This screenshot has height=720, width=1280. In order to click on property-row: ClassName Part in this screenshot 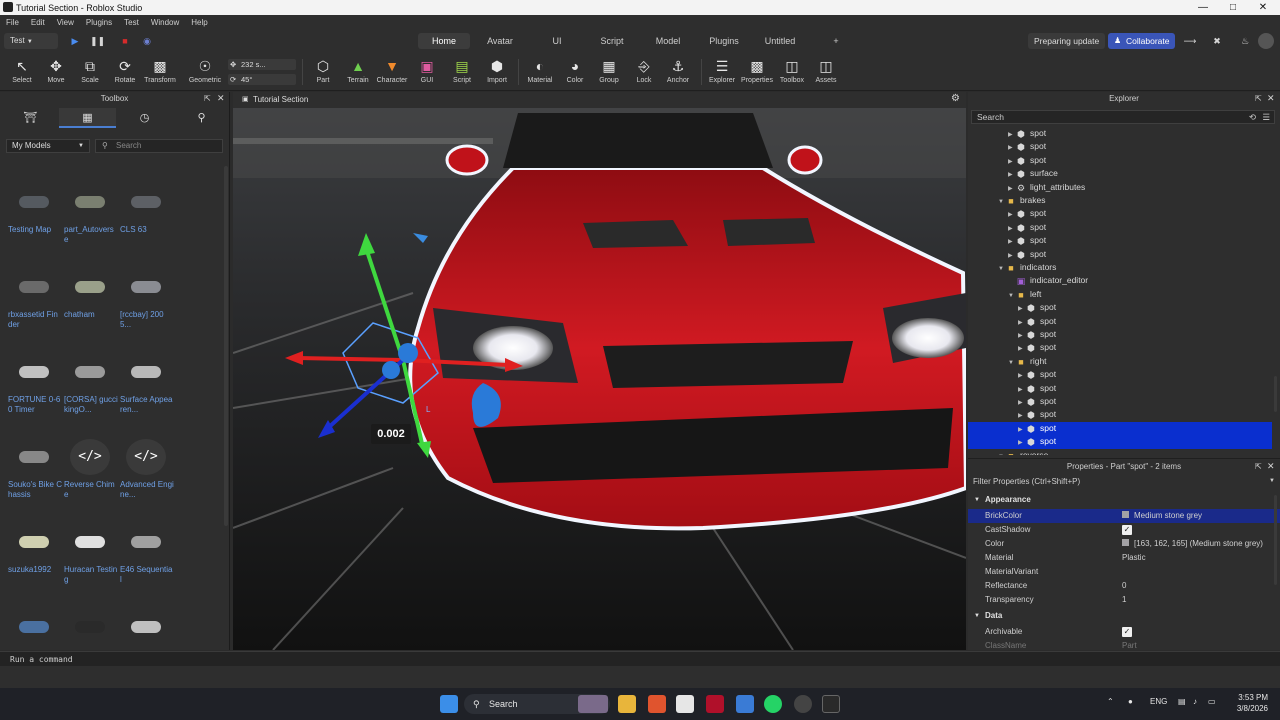, I will do `click(1124, 645)`.